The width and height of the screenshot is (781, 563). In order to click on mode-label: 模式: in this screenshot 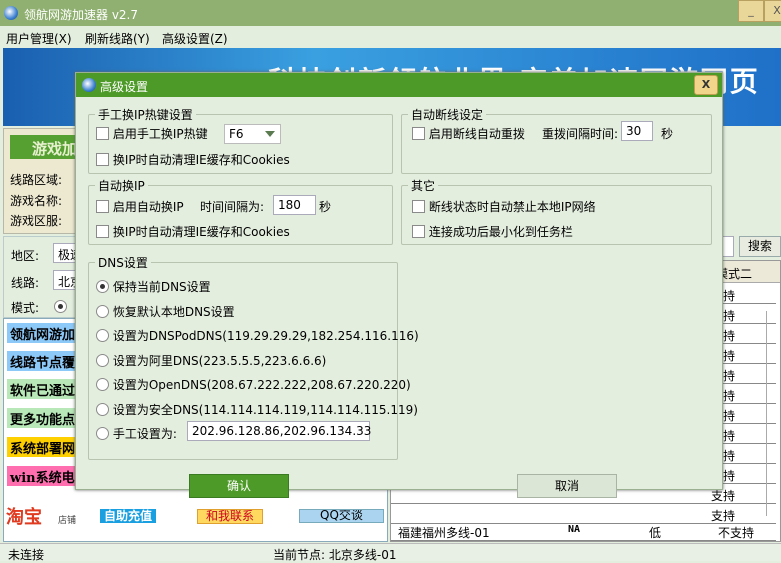, I will do `click(25, 308)`.